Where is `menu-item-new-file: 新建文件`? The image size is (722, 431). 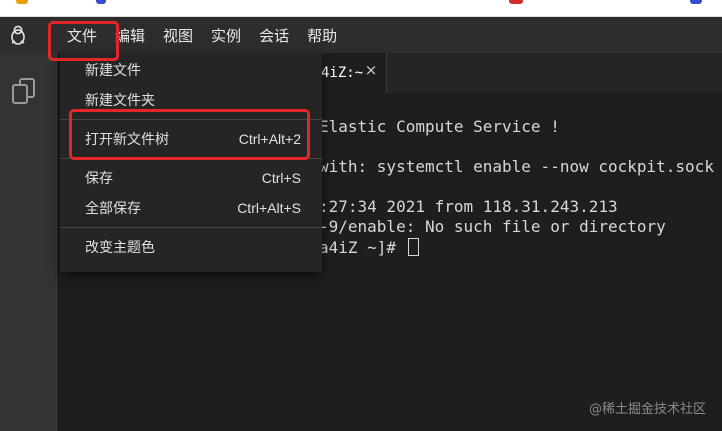 menu-item-new-file: 新建文件 is located at coordinates (191, 70).